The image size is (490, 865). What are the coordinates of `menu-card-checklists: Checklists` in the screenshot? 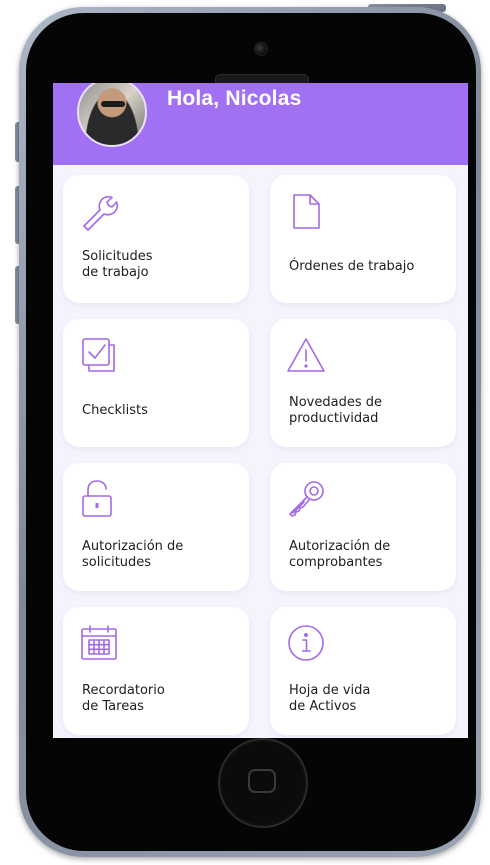 It's located at (156, 383).